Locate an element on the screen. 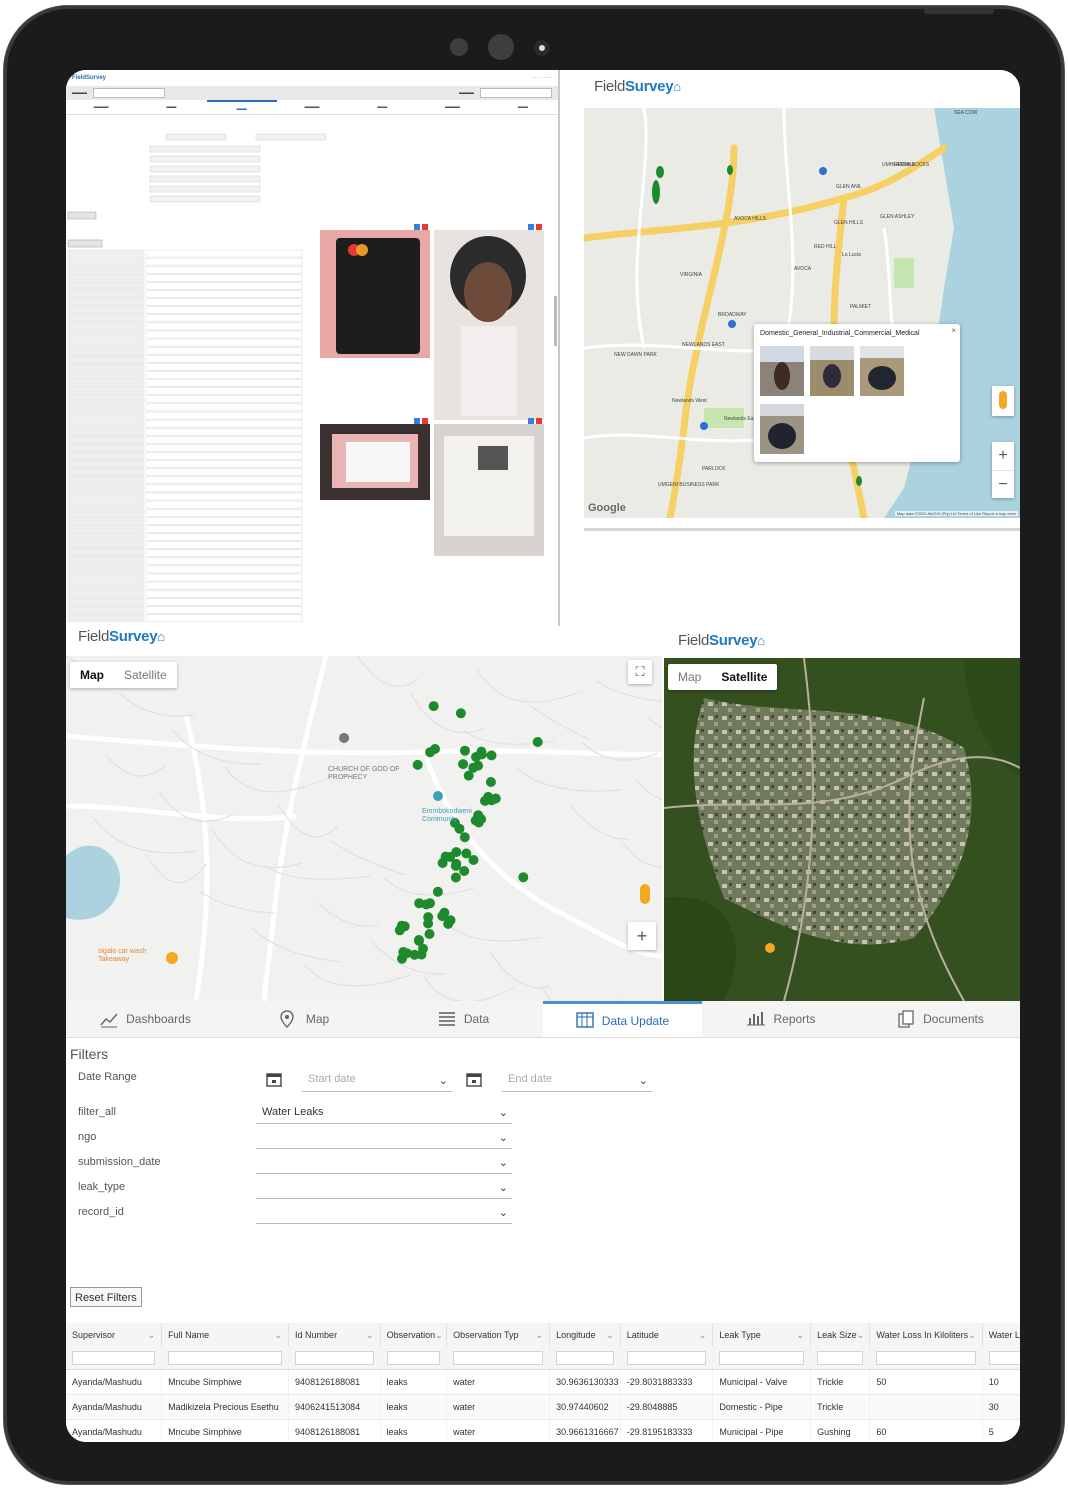 This screenshot has width=1068, height=1488. column-header: Water Loss In Kiloliters ⌄ is located at coordinates (926, 1335).